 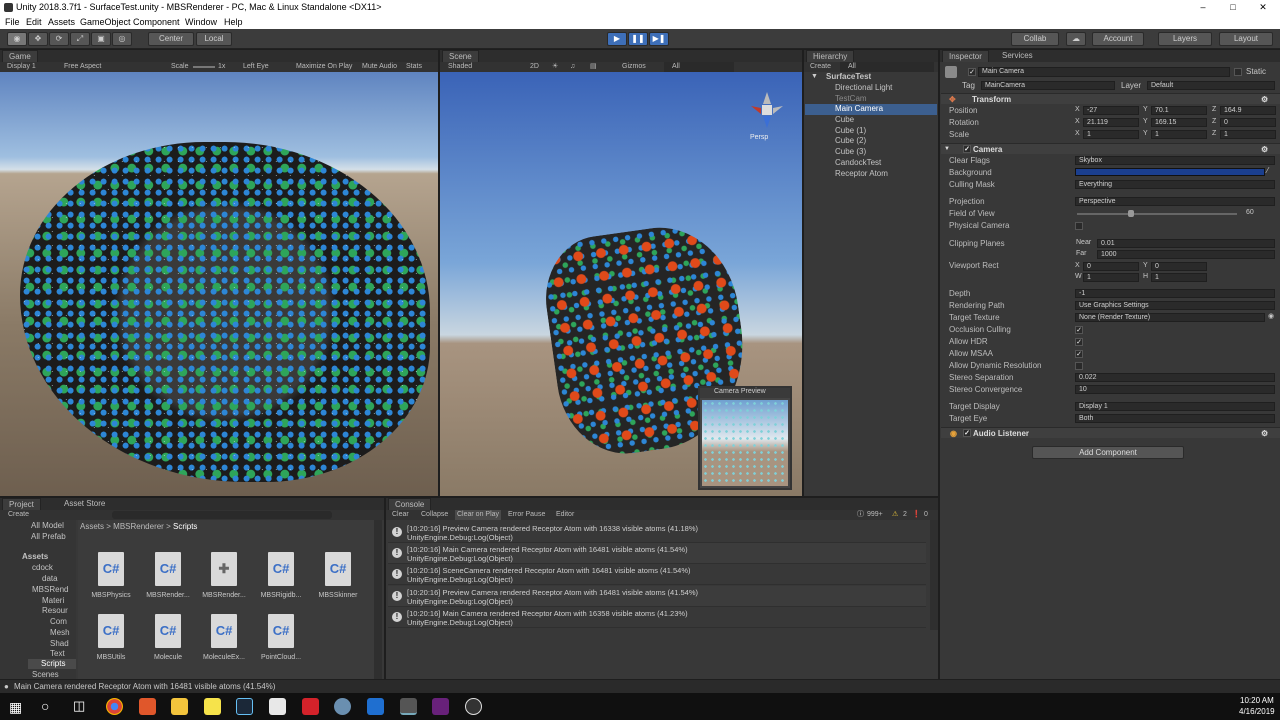 I want to click on camera-component-header: ▼ ✓ Camera ⚙, so click(x=1110, y=148).